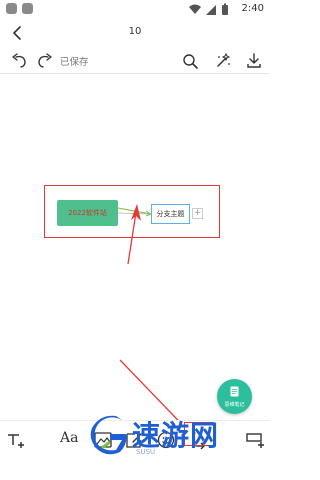  Describe the element at coordinates (254, 61) in the screenshot. I see `download-icon` at that location.